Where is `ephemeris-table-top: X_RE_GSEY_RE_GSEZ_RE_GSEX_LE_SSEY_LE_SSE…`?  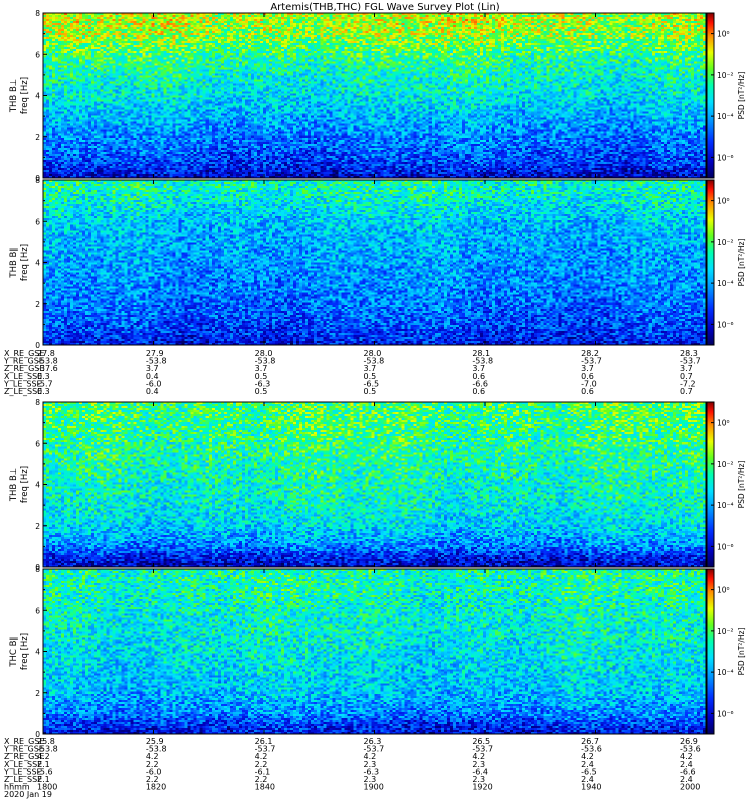
ephemeris-table-top: X_RE_GSEY_RE_GSEZ_RE_GSEX_LE_SSEY_LE_SSE… is located at coordinates (352, 372).